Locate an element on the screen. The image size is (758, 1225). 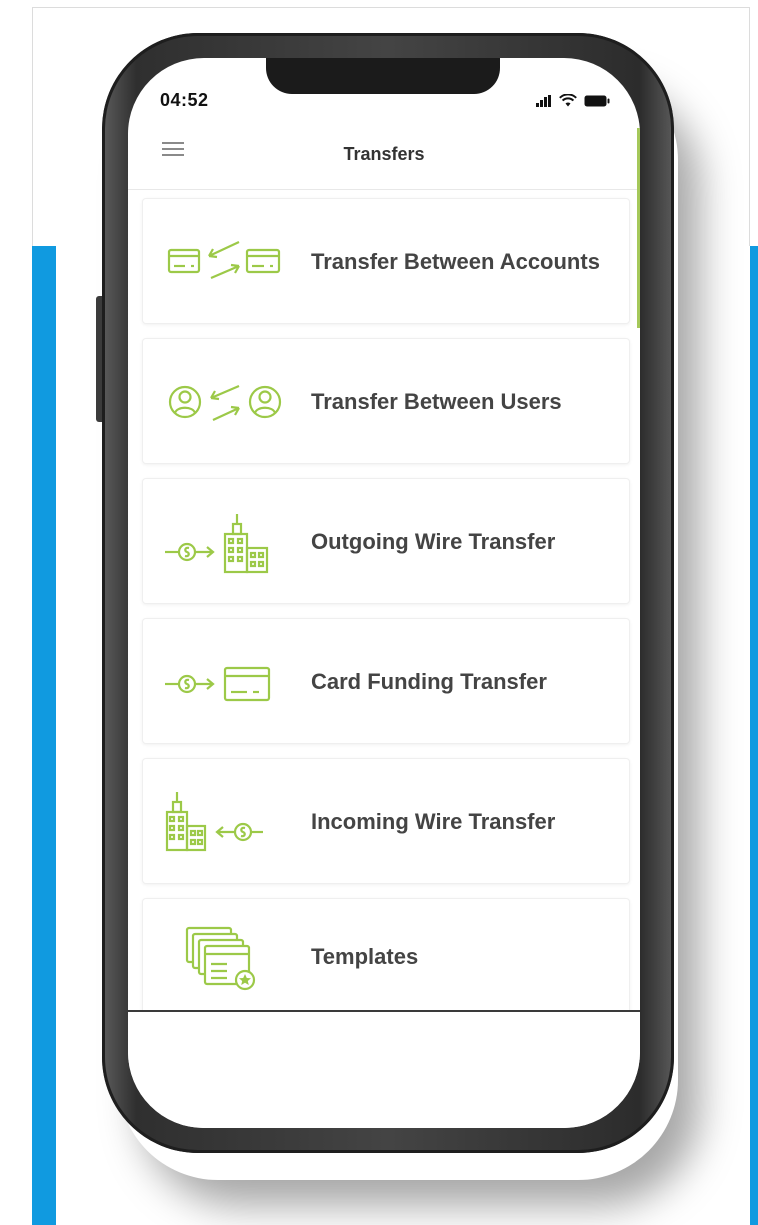
transfer-between-users-label: Transfer Between Users is located at coordinates (436, 401).